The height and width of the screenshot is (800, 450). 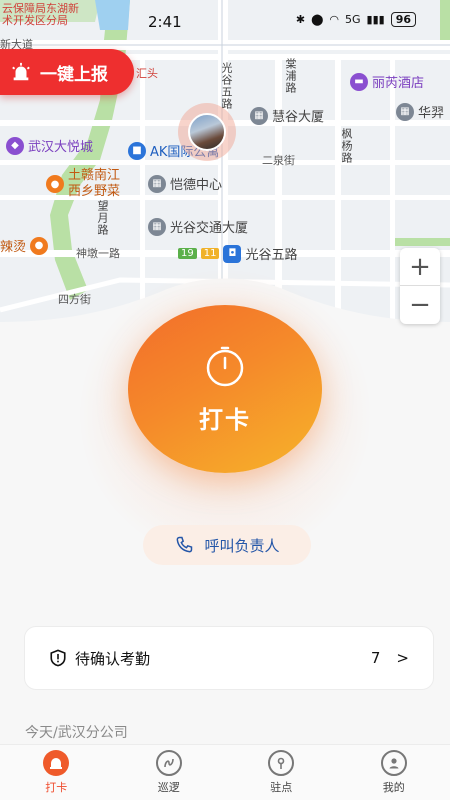 What do you see at coordinates (187, 253) in the screenshot?
I see `metro-line-badge: 19` at bounding box center [187, 253].